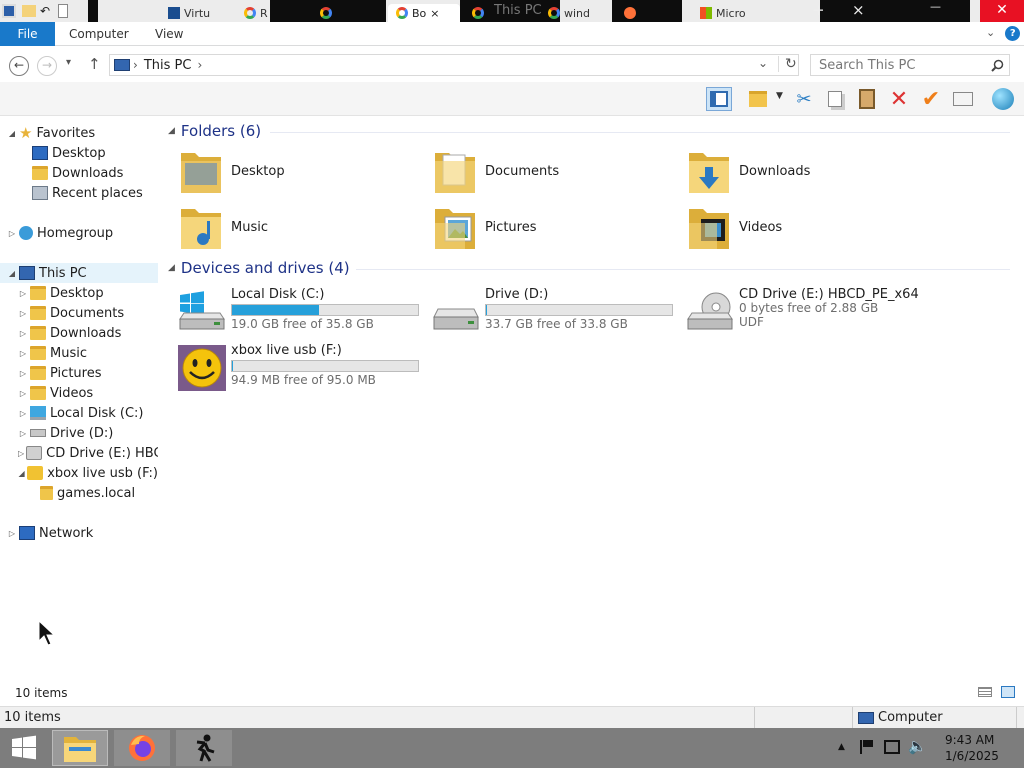  What do you see at coordinates (1003, 99) in the screenshot?
I see `network-button` at bounding box center [1003, 99].